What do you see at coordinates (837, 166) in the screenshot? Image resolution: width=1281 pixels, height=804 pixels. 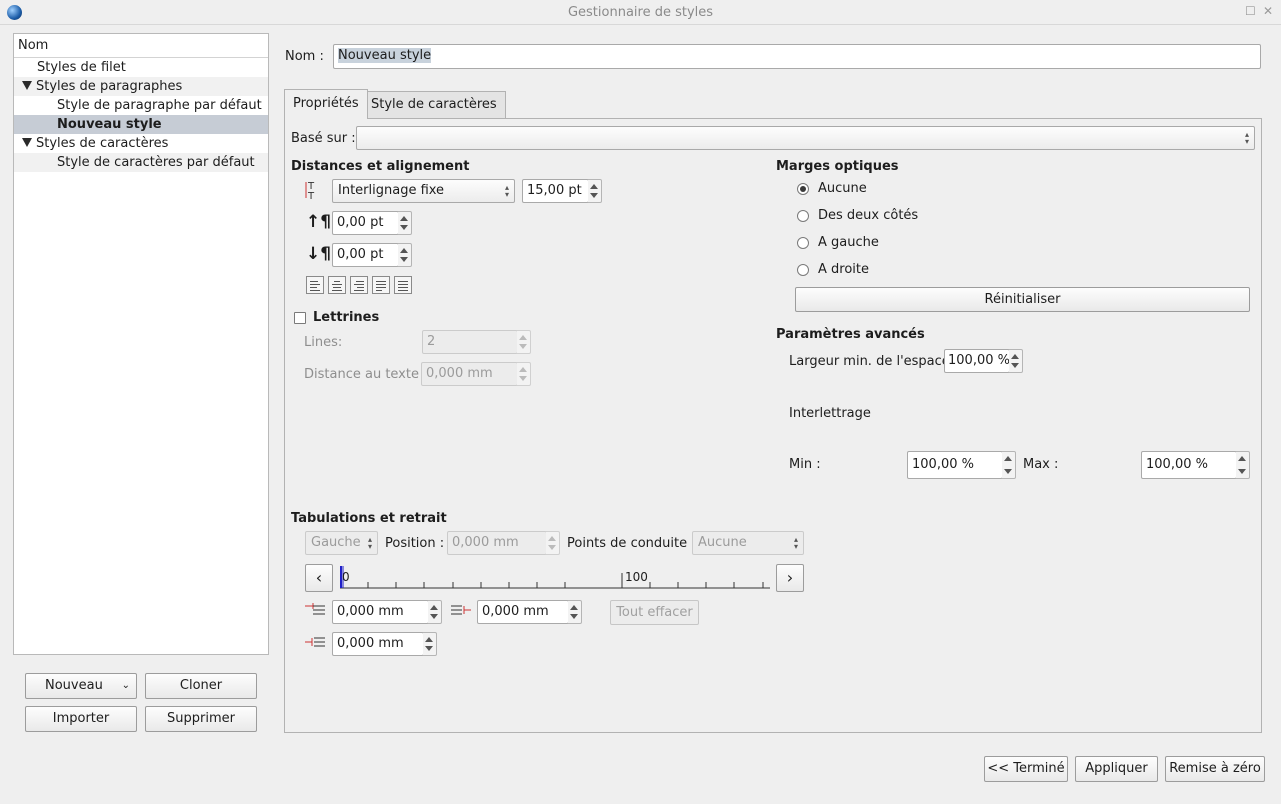 I see `optical-margins-heading: Marges optiques` at bounding box center [837, 166].